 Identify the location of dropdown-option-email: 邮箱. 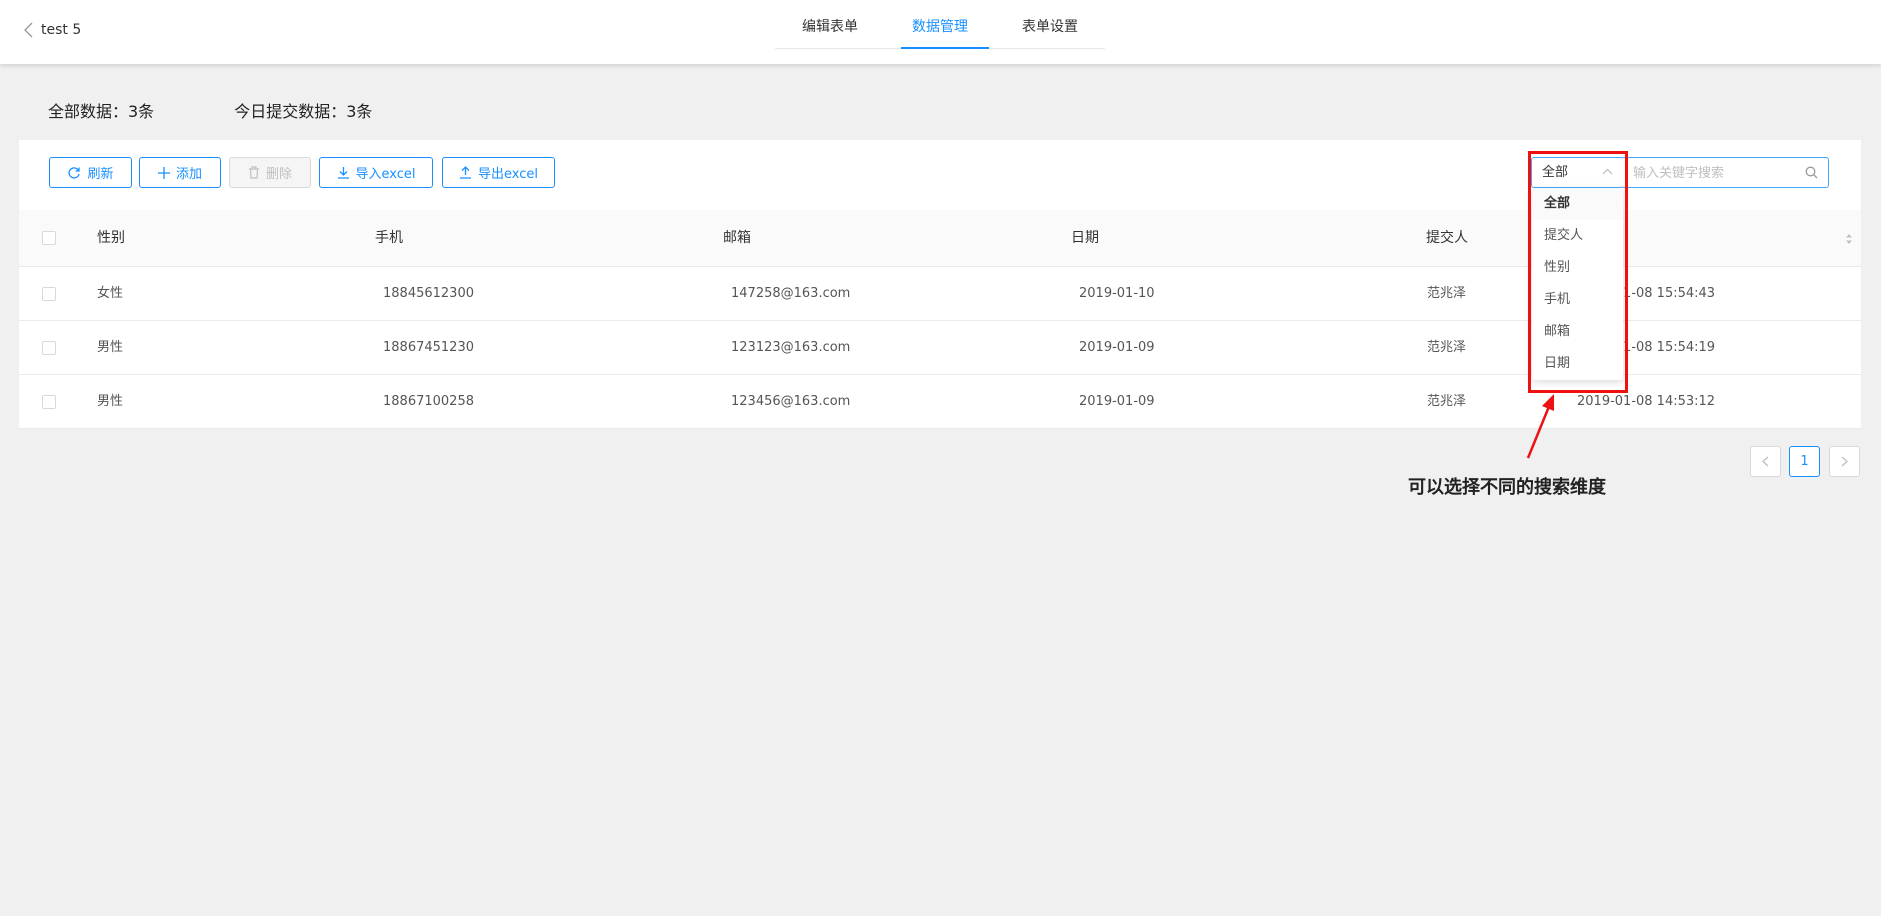
(1577, 332).